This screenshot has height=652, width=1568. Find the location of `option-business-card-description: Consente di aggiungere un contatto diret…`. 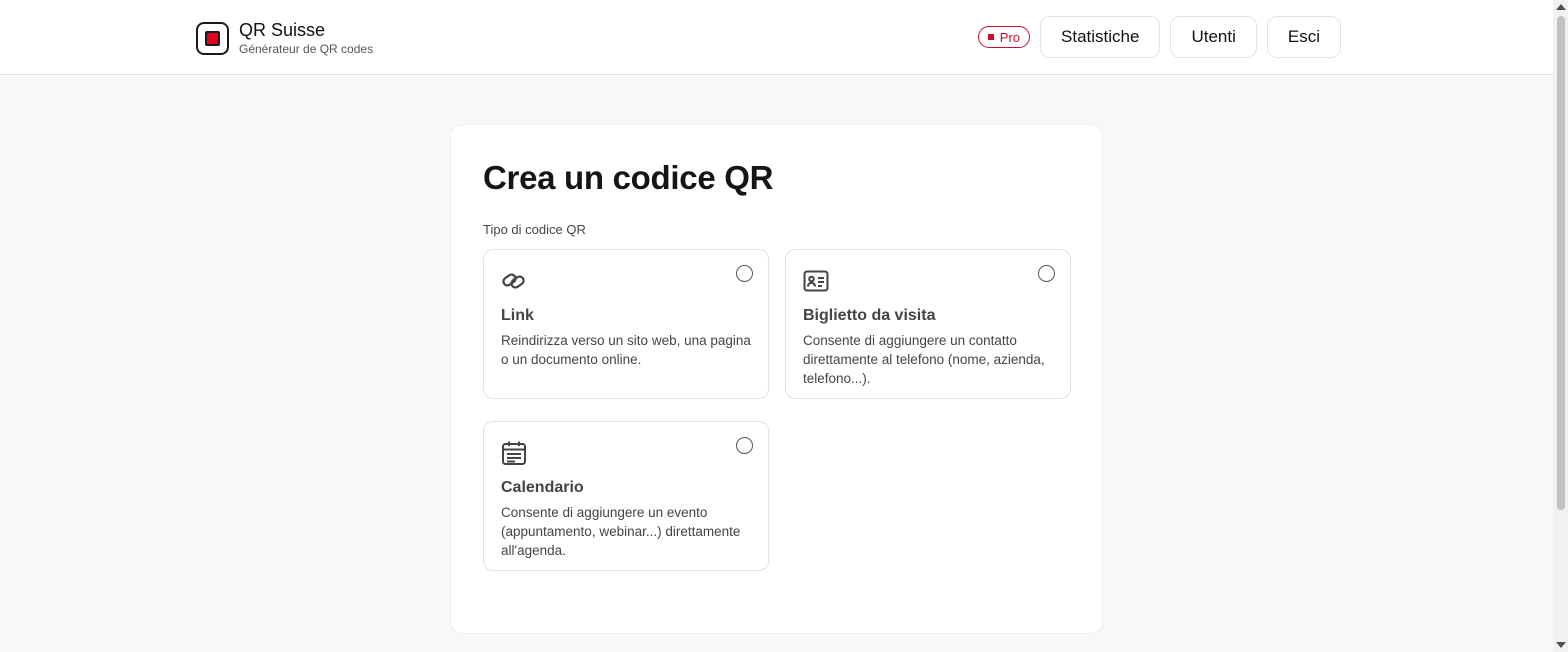

option-business-card-description: Consente di aggiungere un contatto diret… is located at coordinates (924, 359).